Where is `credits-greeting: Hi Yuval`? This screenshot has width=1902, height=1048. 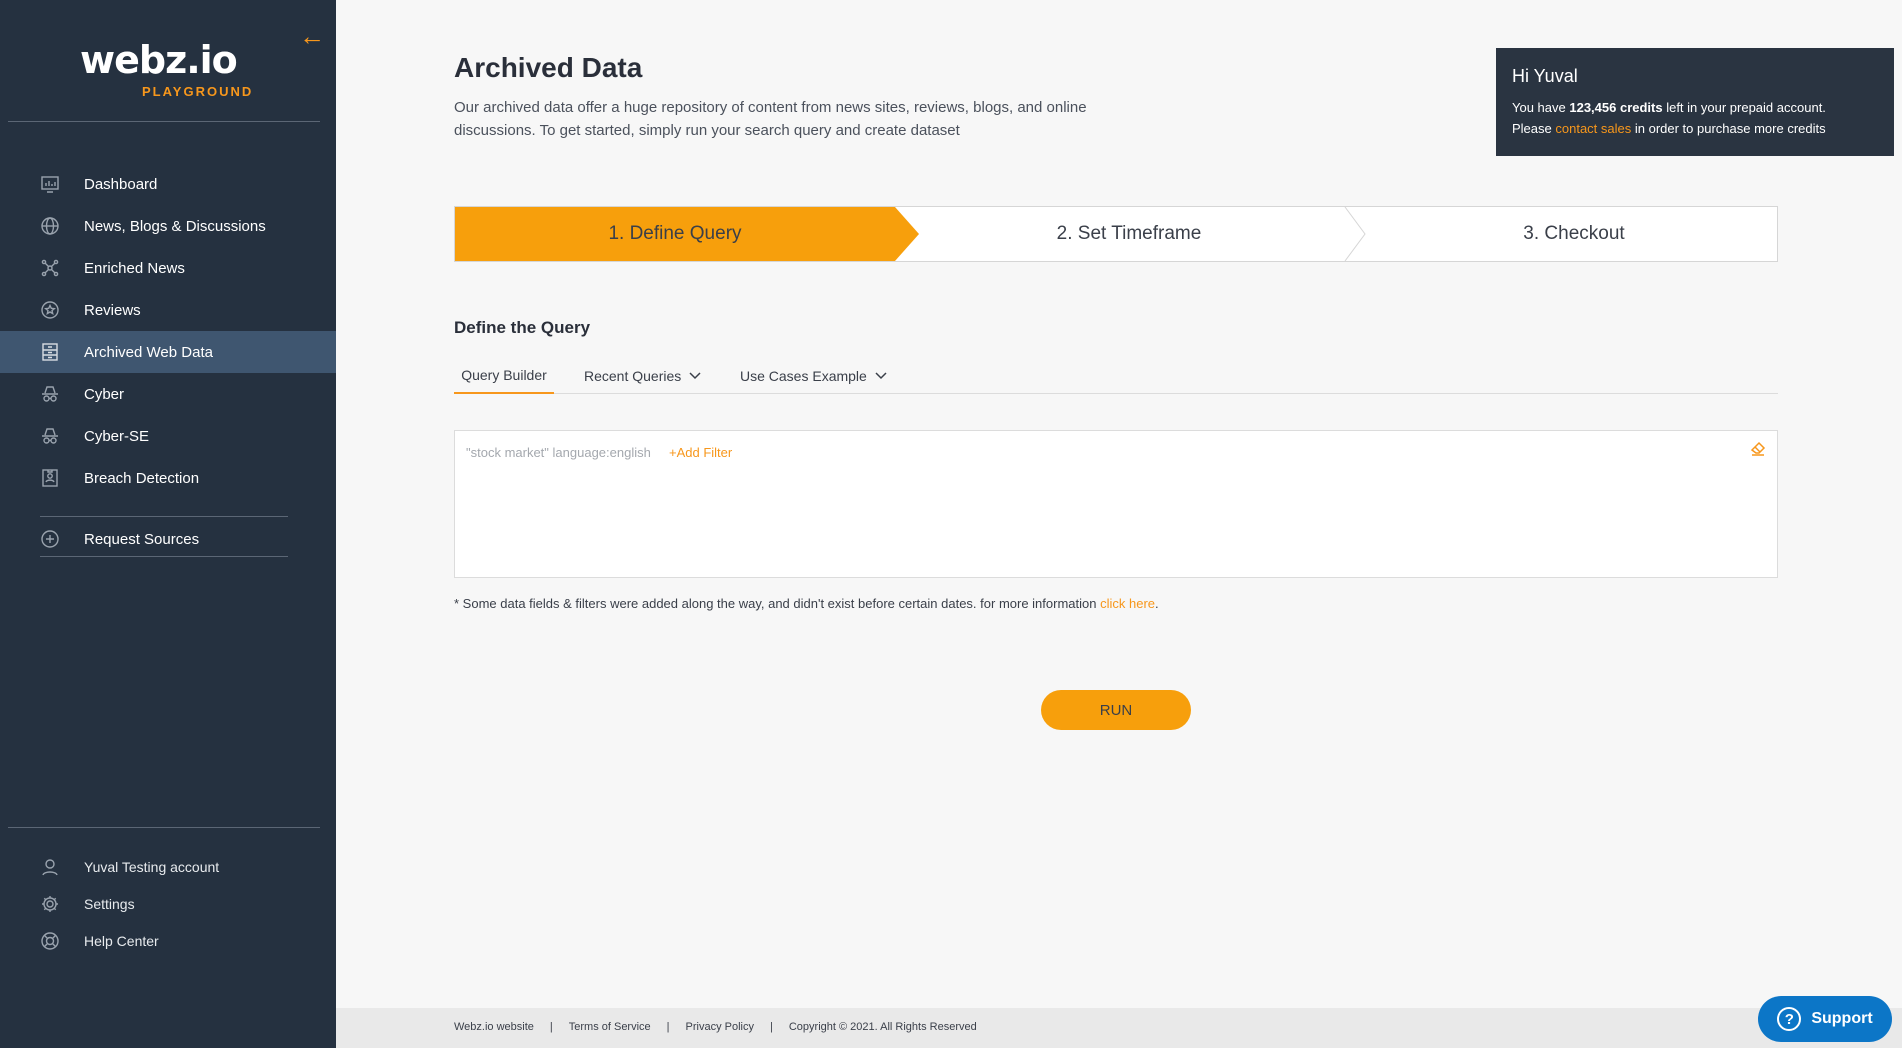
credits-greeting: Hi Yuval is located at coordinates (1545, 76).